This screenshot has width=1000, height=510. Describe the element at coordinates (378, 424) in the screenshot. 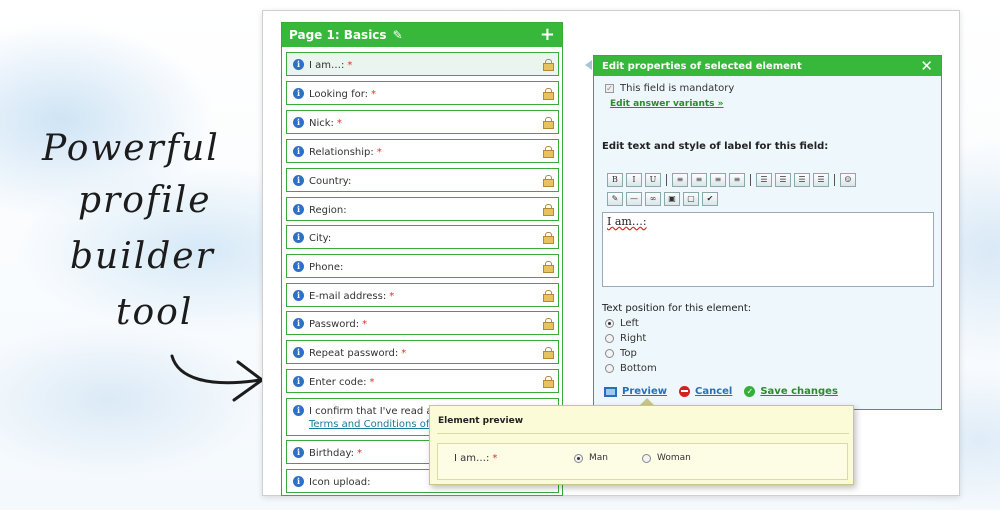

I see `terms-link: Terms and Conditions of Me` at that location.